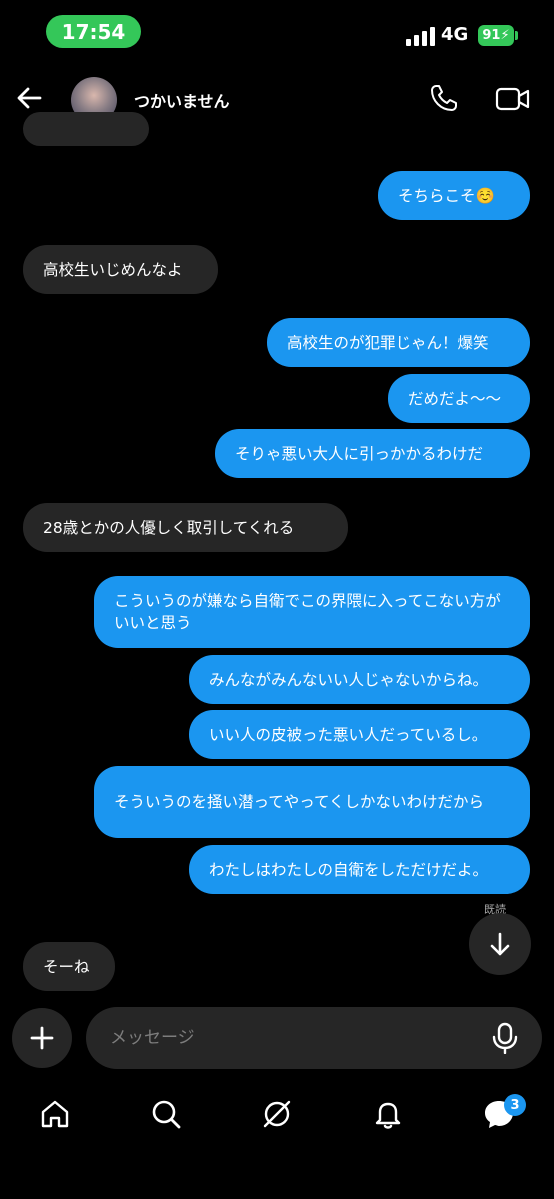 Image resolution: width=554 pixels, height=1199 pixels. What do you see at coordinates (455, 34) in the screenshot?
I see `network-type: 4G` at bounding box center [455, 34].